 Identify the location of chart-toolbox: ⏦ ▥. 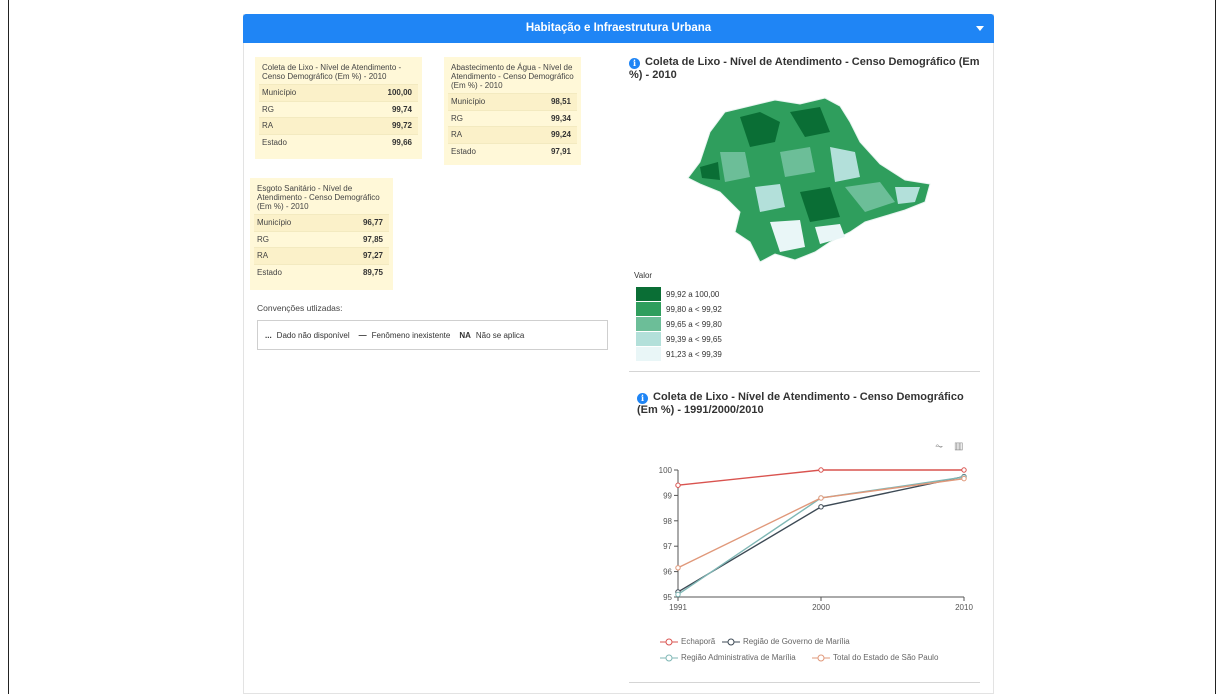
(949, 446).